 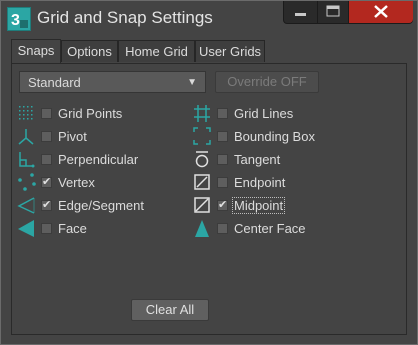 I want to click on grid-points-icon, so click(x=28, y=114).